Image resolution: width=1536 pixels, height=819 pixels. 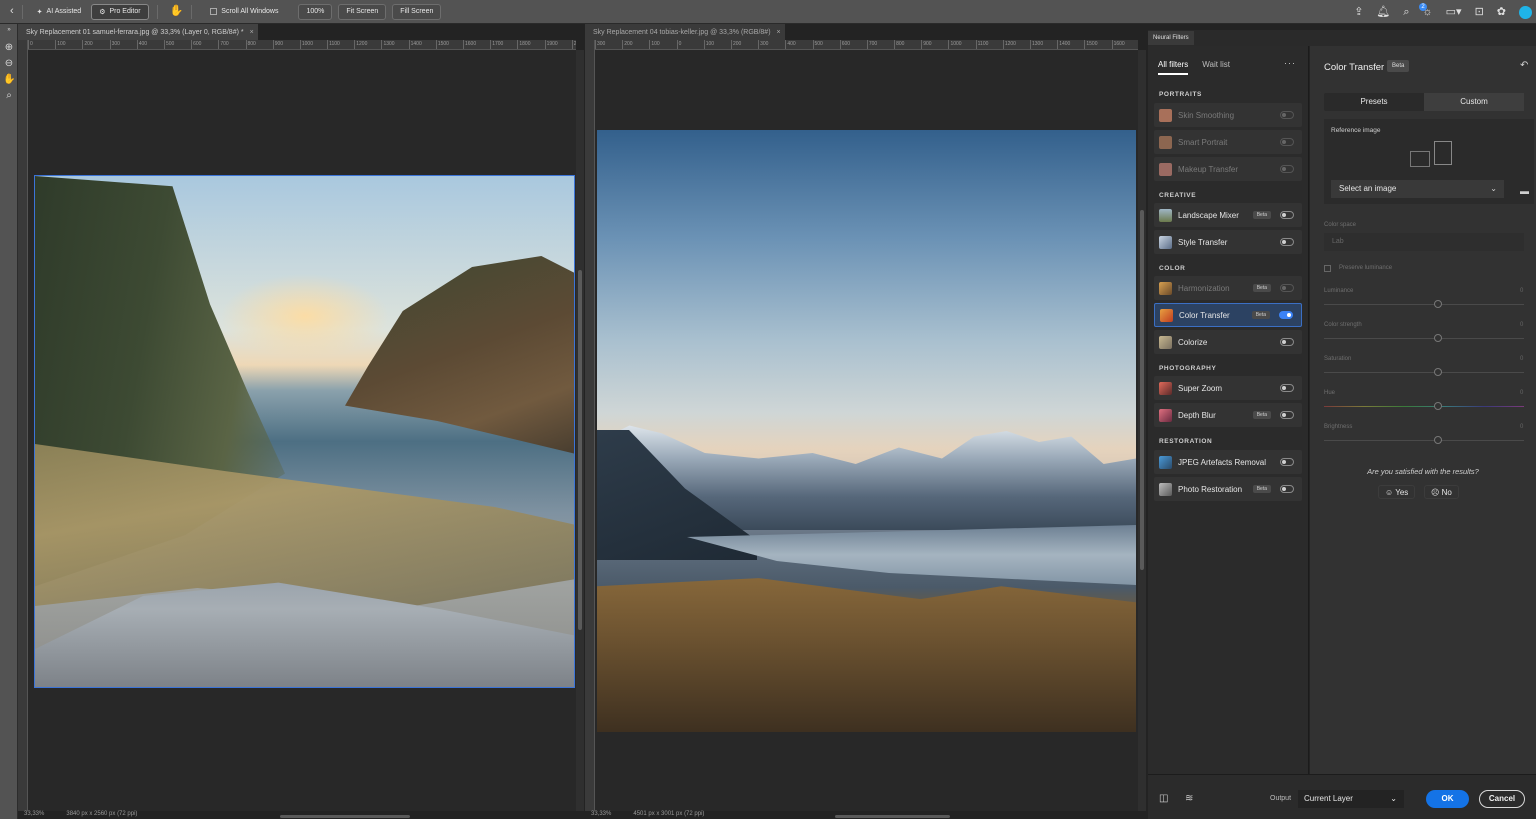 I want to click on layers-icon: ≋, so click(x=1189, y=798).